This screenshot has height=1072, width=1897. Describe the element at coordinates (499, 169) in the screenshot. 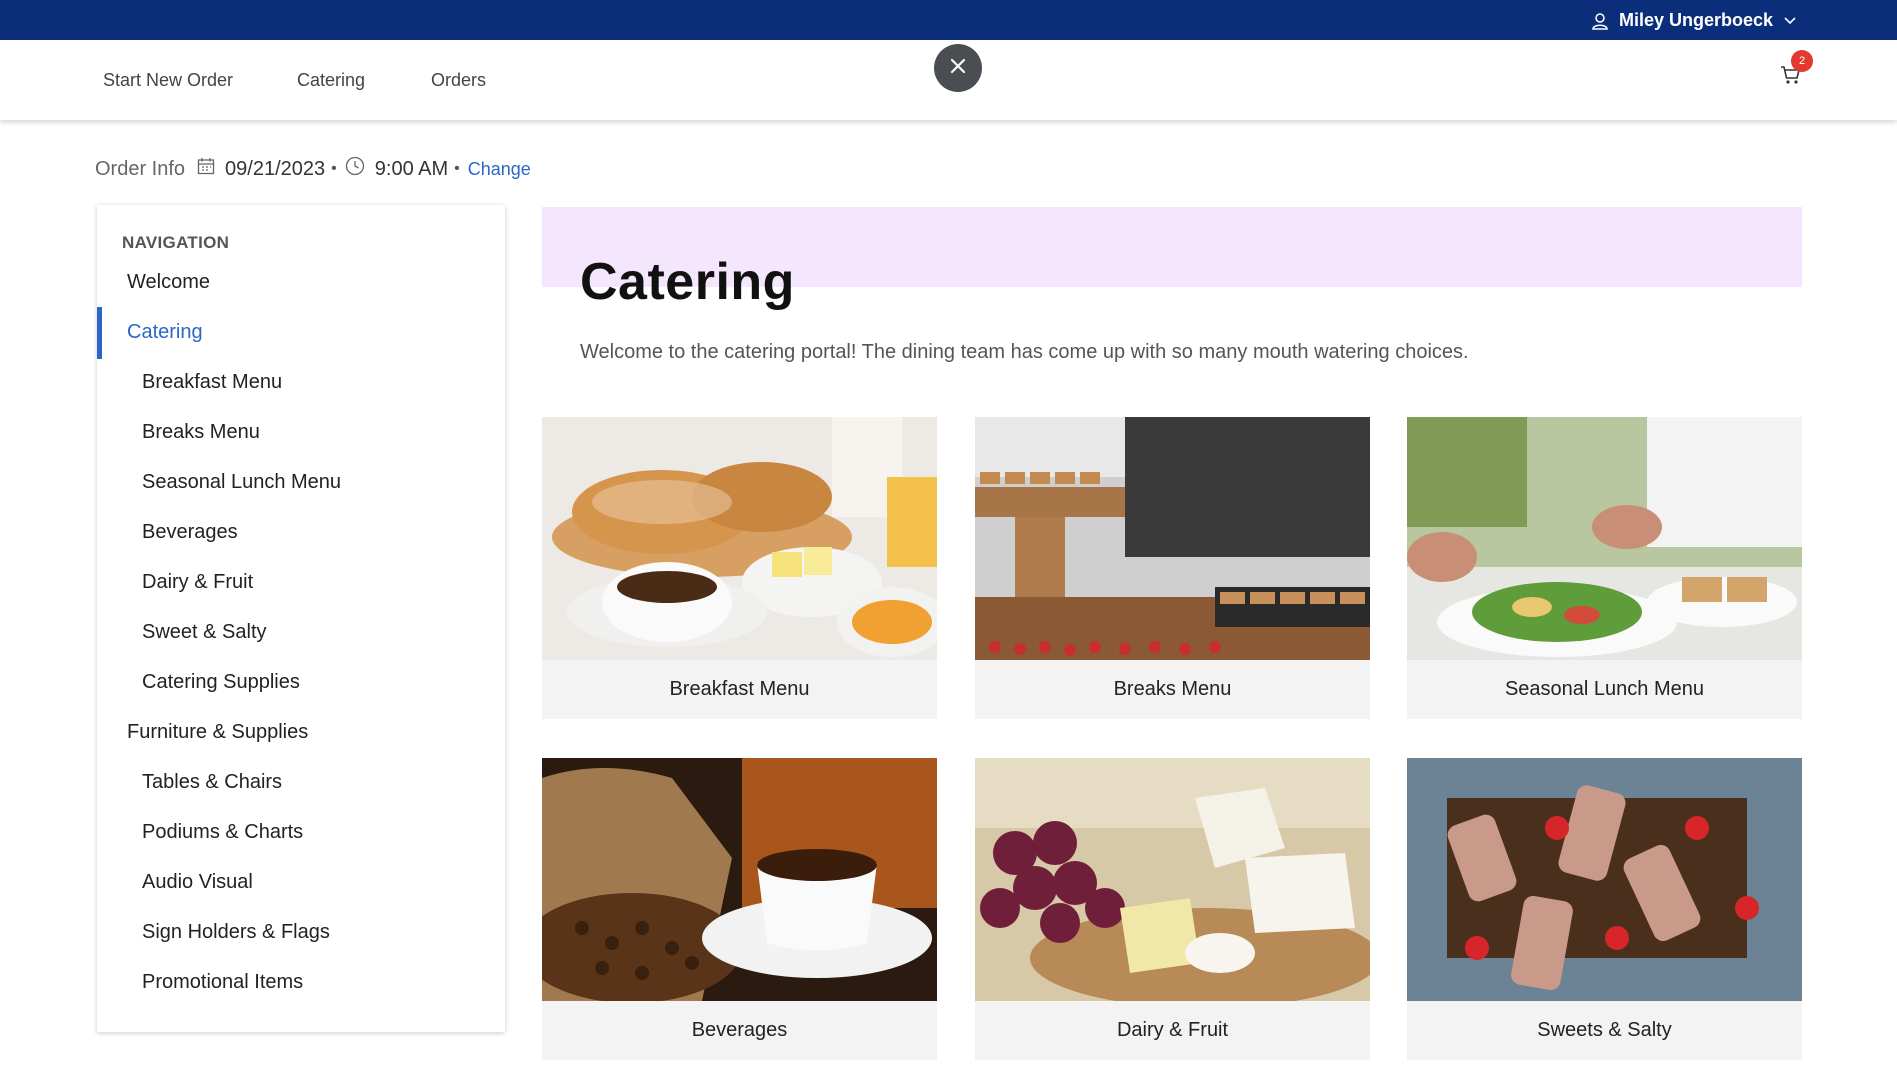

I see `change-order-link: Change` at that location.